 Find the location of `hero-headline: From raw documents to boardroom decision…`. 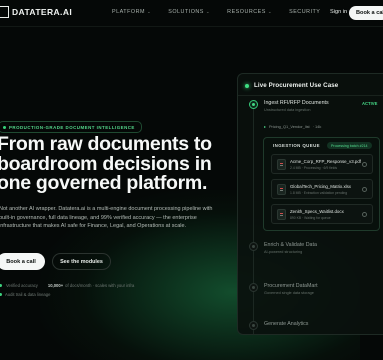

hero-headline: From raw documents to boardroom decision… is located at coordinates (118, 163).